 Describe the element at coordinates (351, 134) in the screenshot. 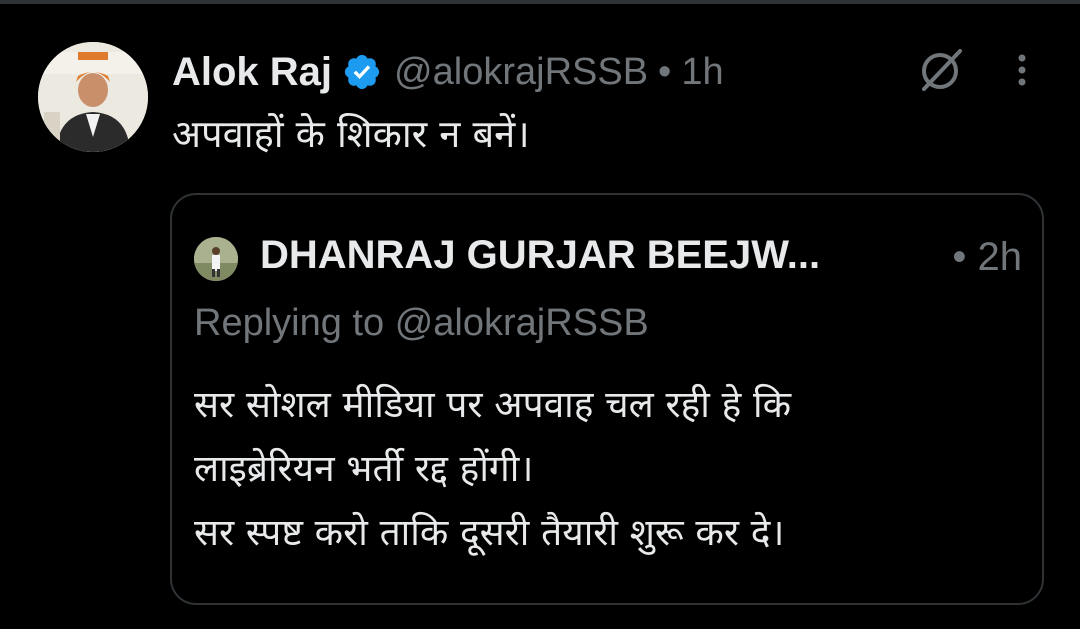

I see `tweet-text: अपवाहों के शिकार न बनें।` at that location.